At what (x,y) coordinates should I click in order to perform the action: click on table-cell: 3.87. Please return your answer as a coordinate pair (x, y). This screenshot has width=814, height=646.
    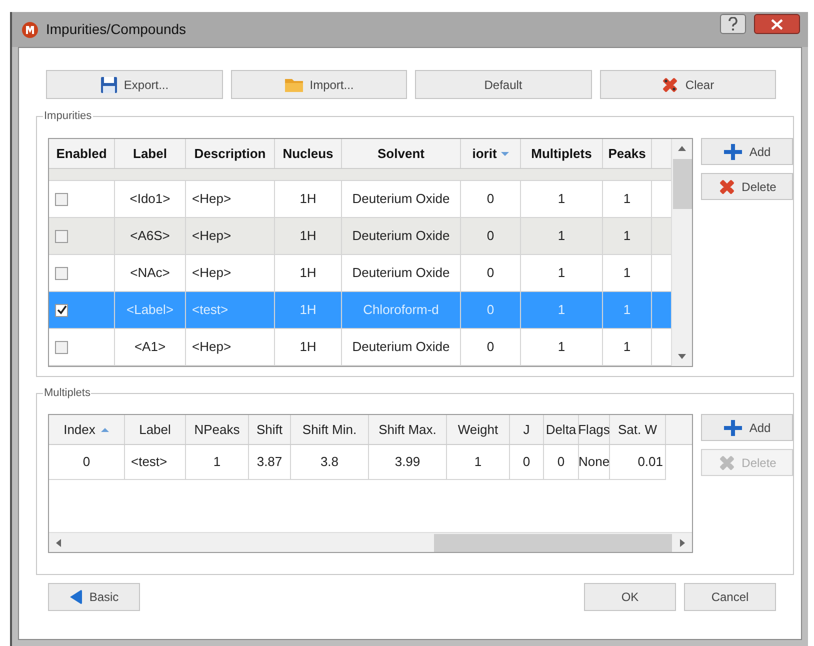
    Looking at the image, I should click on (270, 462).